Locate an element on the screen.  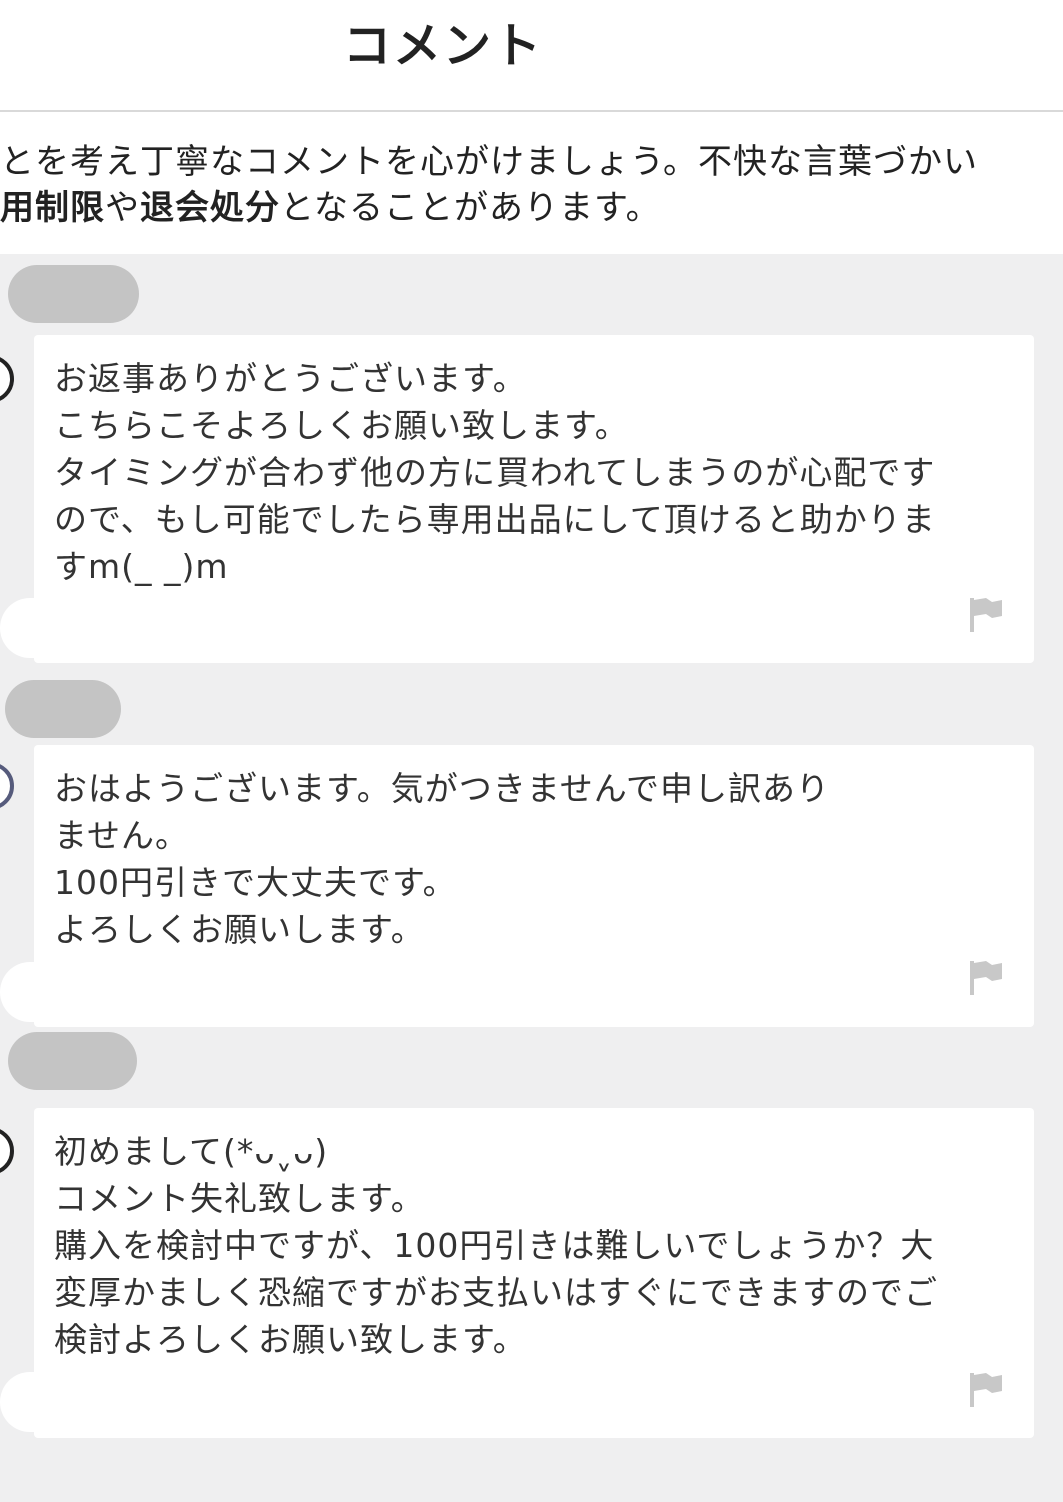
notice-tail: となることがあります。 is located at coordinates (470, 208).